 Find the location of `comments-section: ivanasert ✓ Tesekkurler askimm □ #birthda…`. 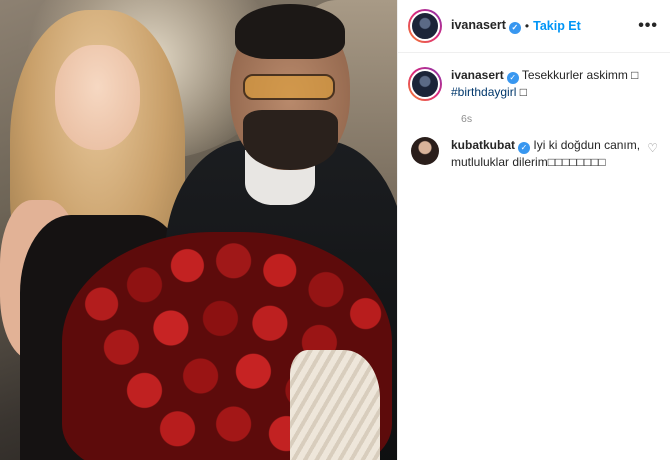

comments-section: ivanasert ✓ Tesekkurler askimm □ #birthda… is located at coordinates (534, 112).